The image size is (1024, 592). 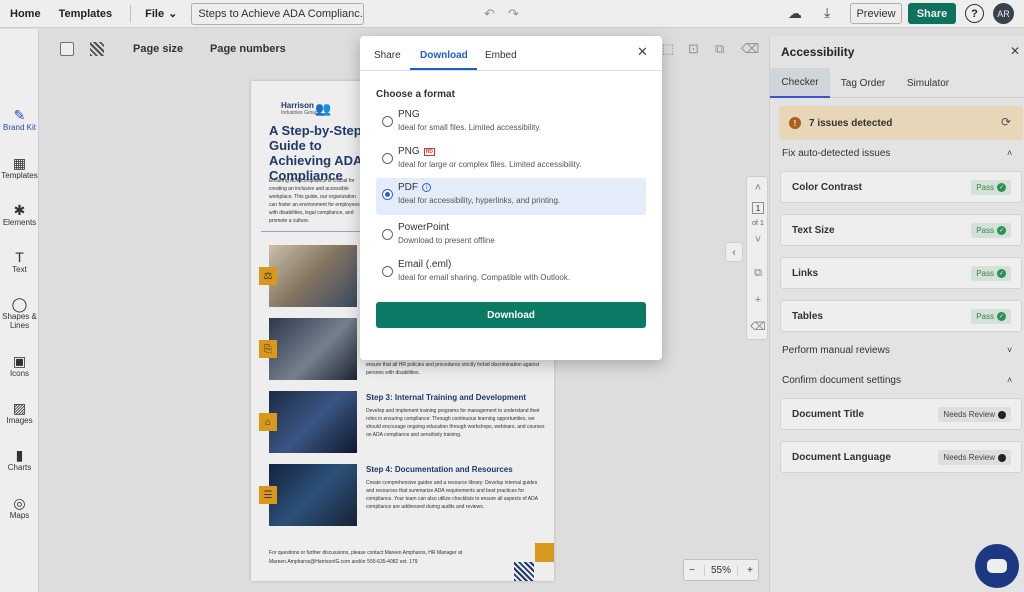 I want to click on format-name: PNG HD, so click(x=416, y=151).